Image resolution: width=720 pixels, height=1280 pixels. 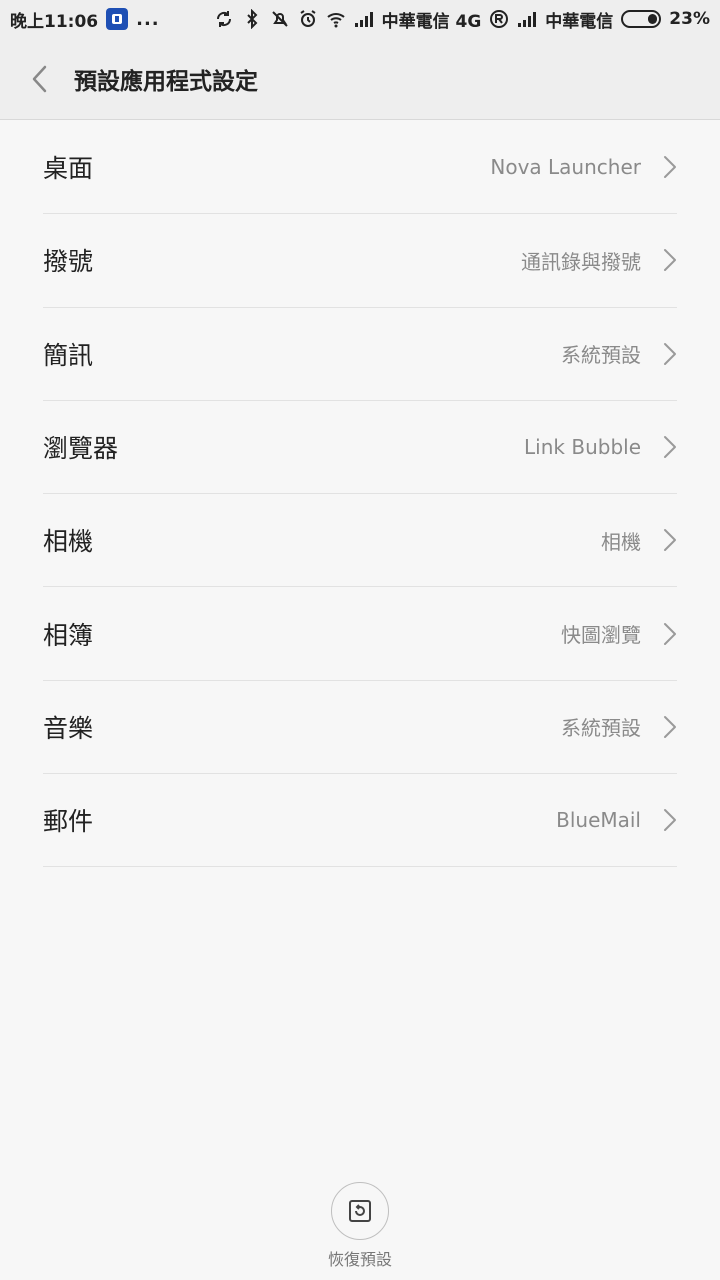 What do you see at coordinates (431, 21) in the screenshot?
I see `carrier-1: 中華電信 4G` at bounding box center [431, 21].